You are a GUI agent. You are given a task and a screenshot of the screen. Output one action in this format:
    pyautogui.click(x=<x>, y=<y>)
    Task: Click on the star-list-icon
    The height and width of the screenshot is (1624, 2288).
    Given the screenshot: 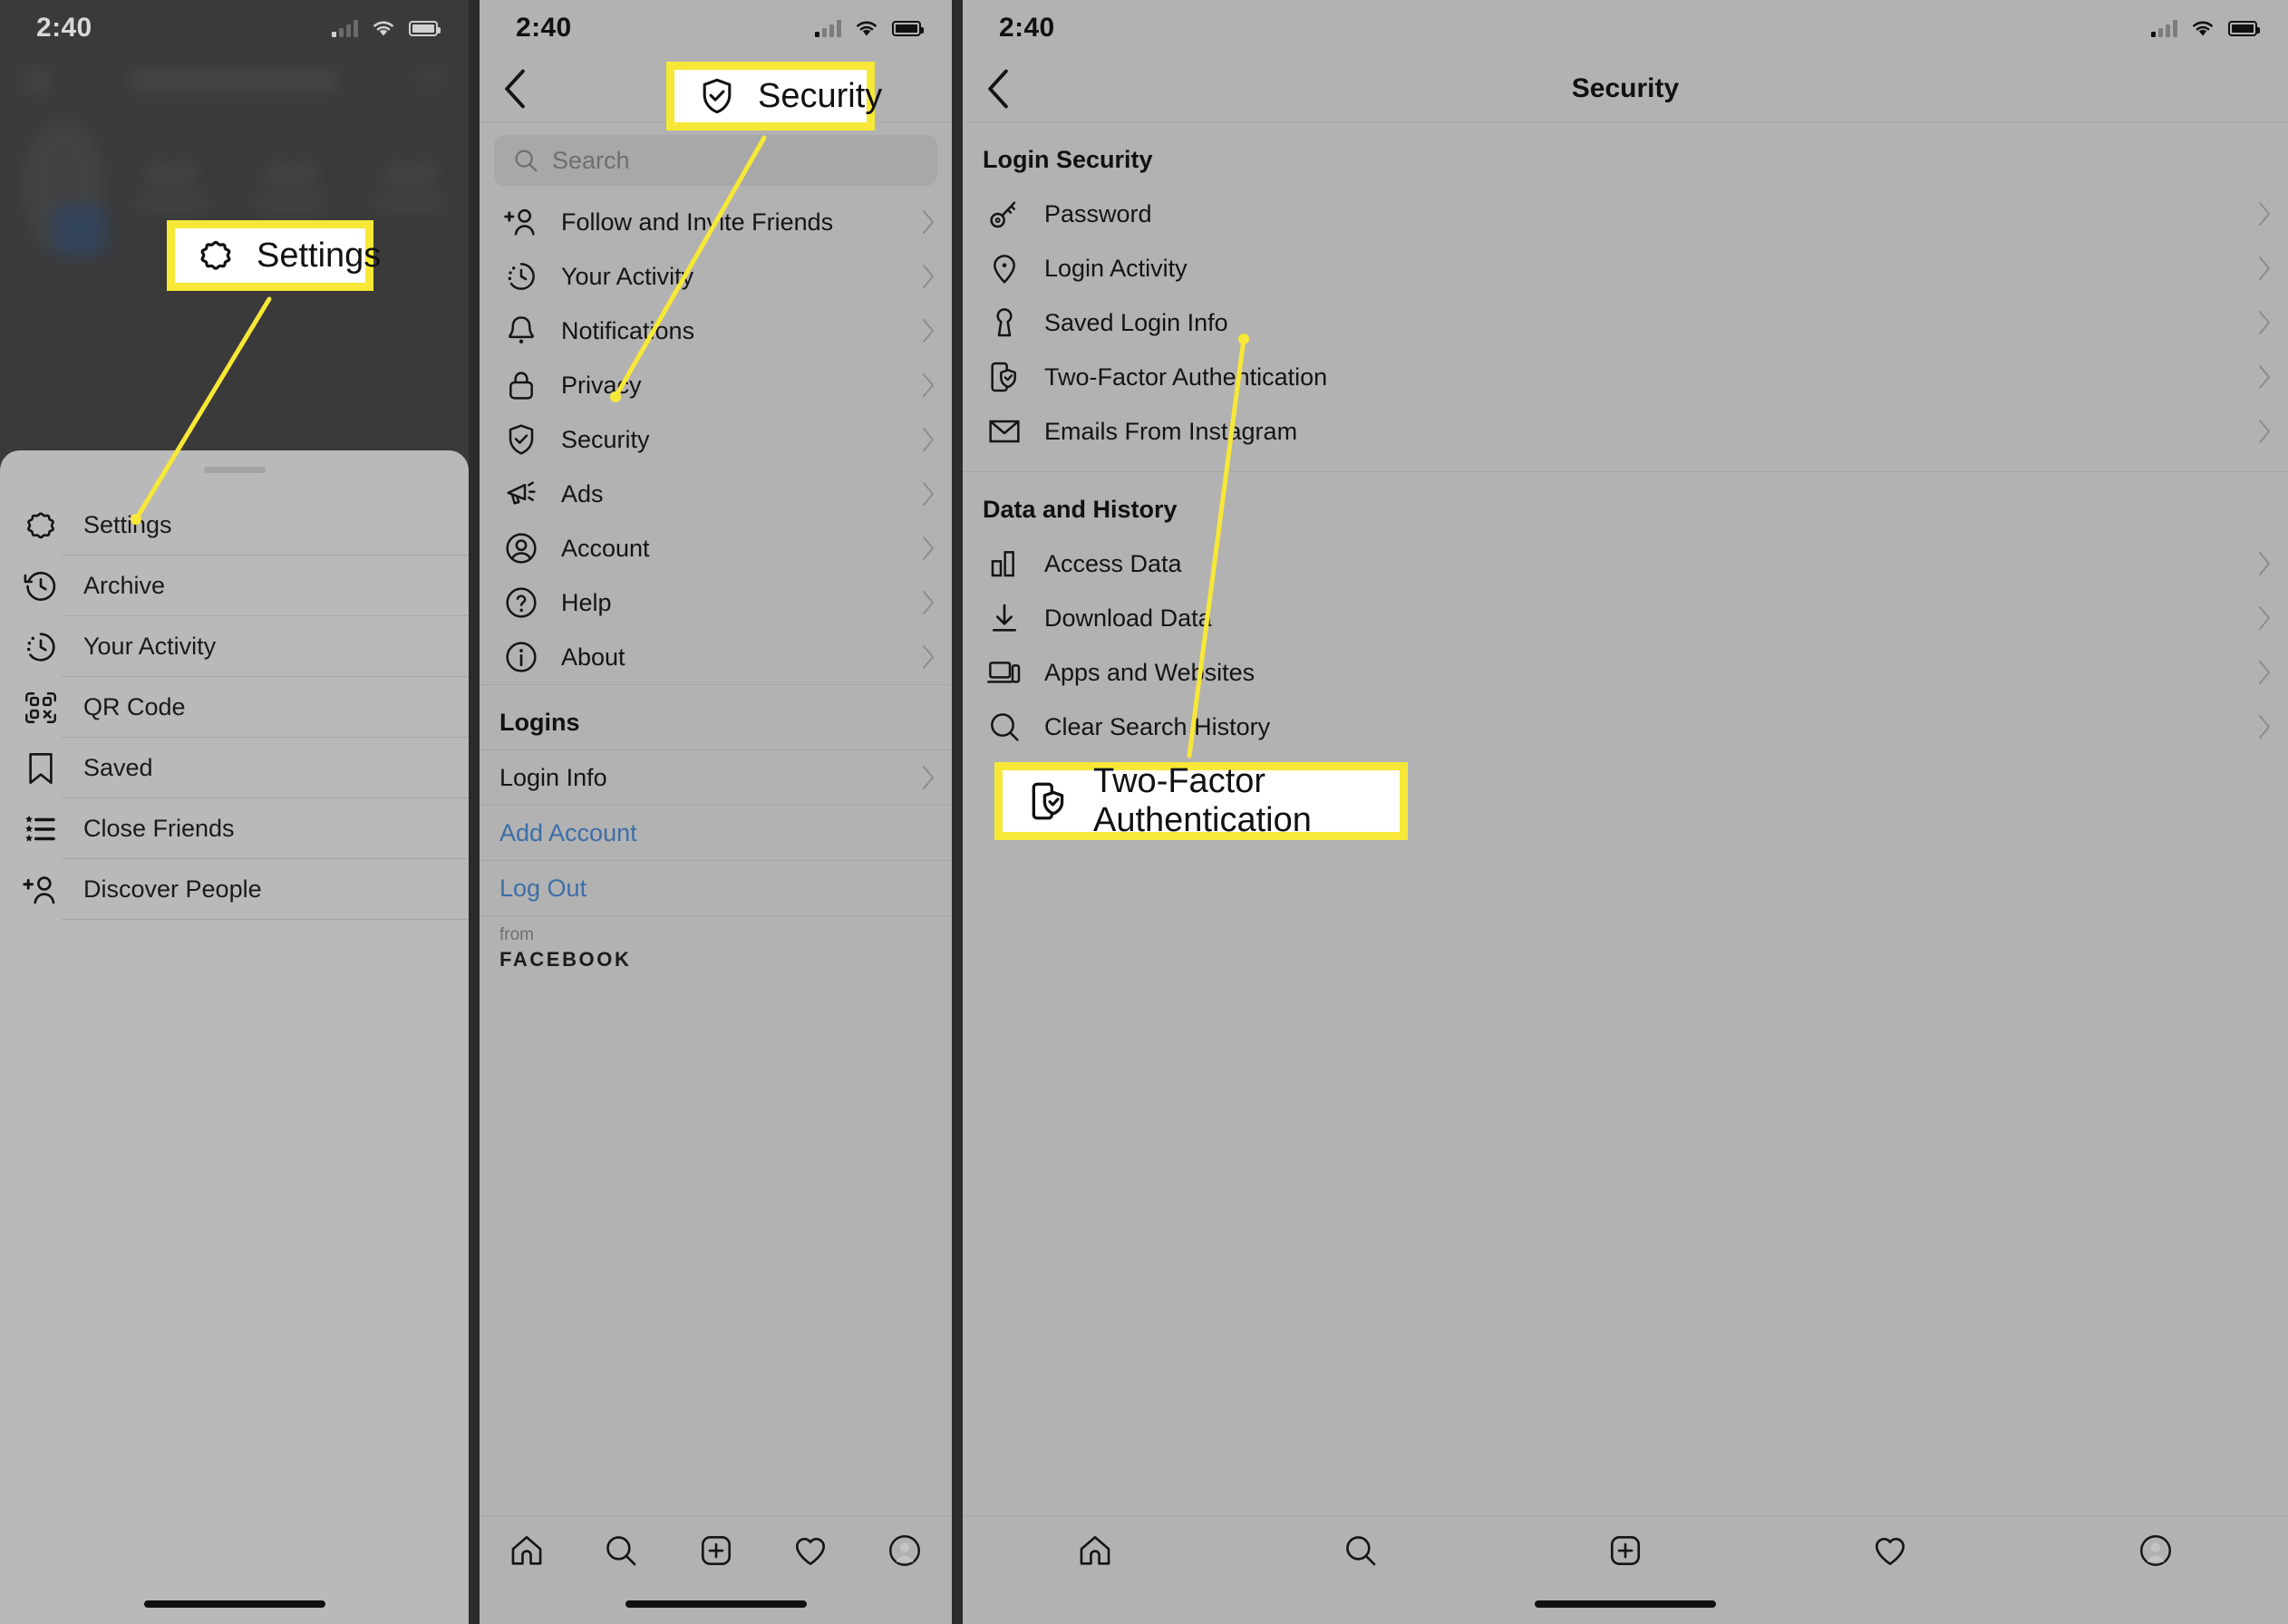 What is the action you would take?
    pyautogui.click(x=41, y=829)
    